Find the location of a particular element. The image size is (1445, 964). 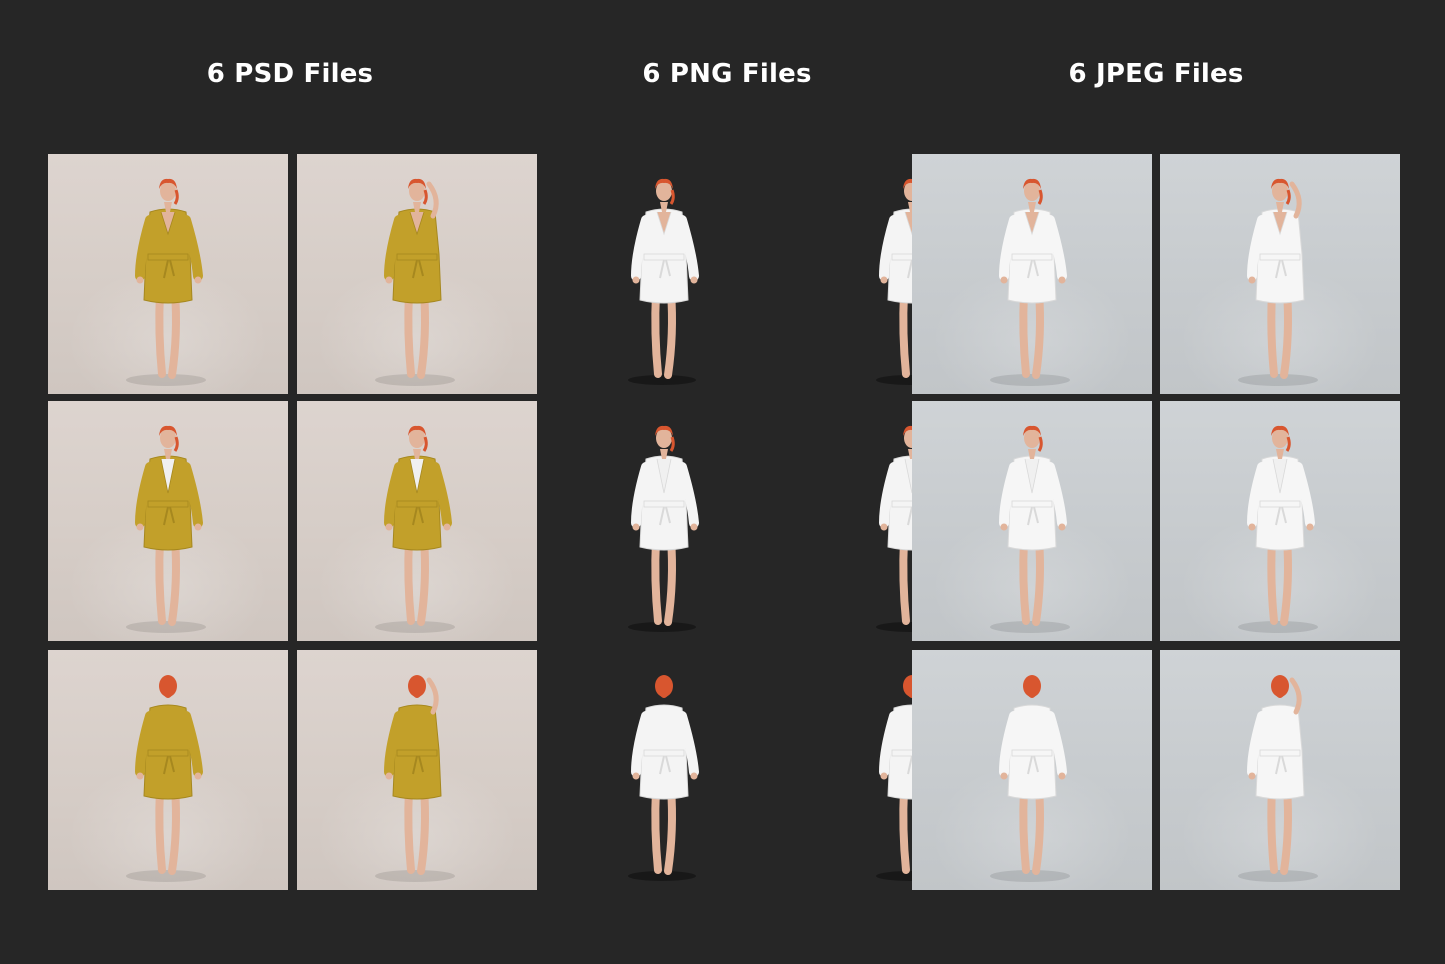

psd-preview-top-left is located at coordinates (168, 274).